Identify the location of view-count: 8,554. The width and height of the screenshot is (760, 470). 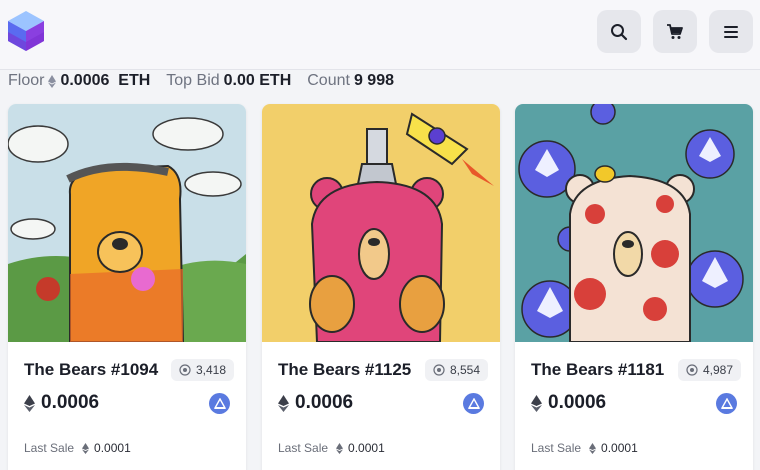
(456, 370).